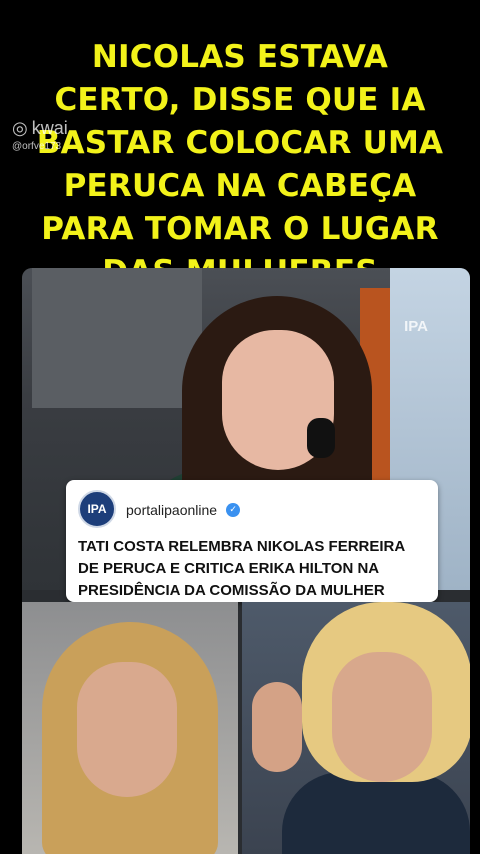  I want to click on left-portrait-face, so click(127, 729).